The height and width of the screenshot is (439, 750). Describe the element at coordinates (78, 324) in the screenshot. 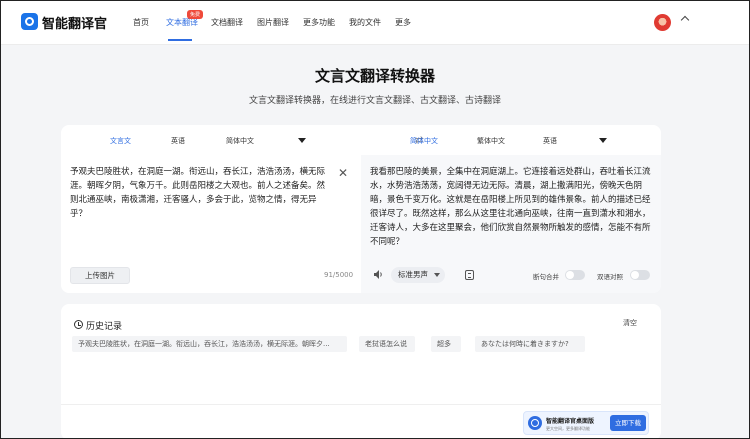

I see `history-clock-icon` at that location.